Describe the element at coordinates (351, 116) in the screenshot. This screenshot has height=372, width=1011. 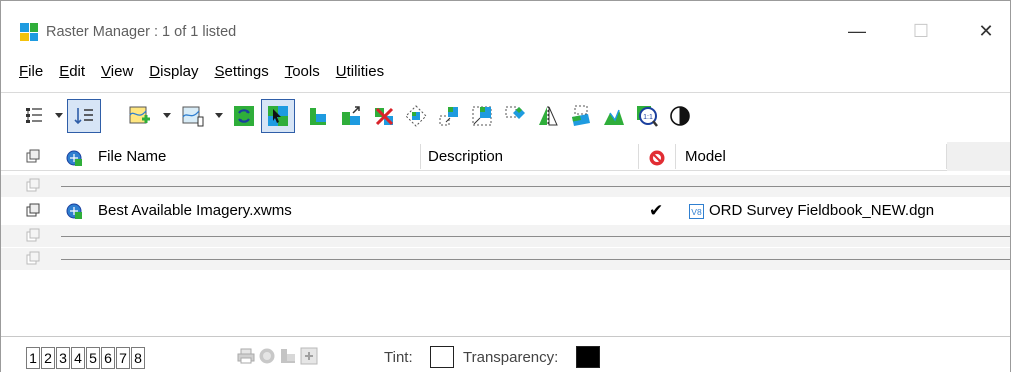
I see `raster-extent-icon` at that location.